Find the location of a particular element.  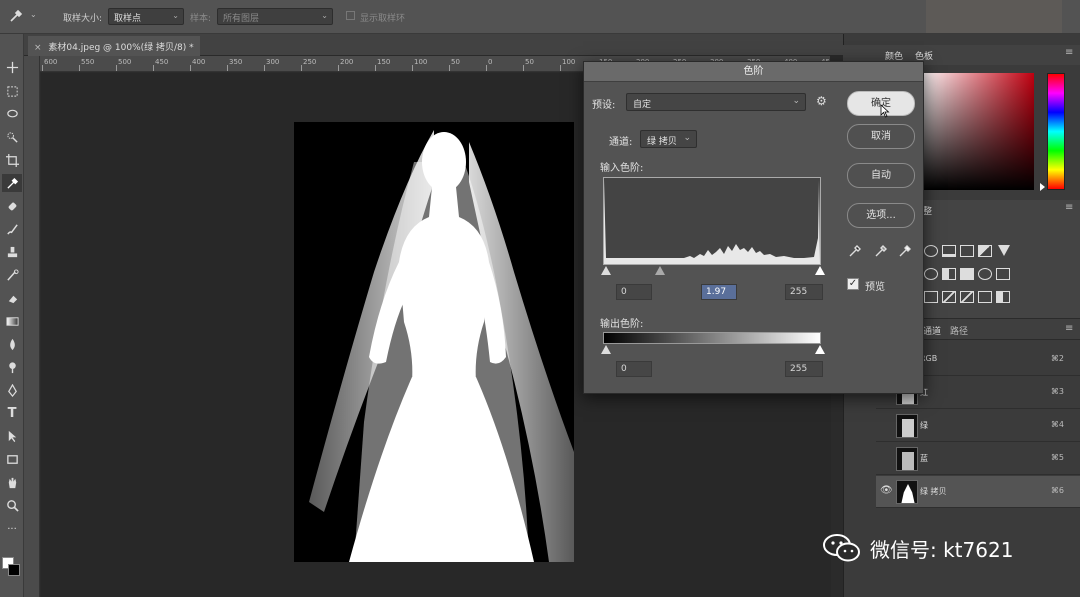

output-black-slider is located at coordinates (606, 349).